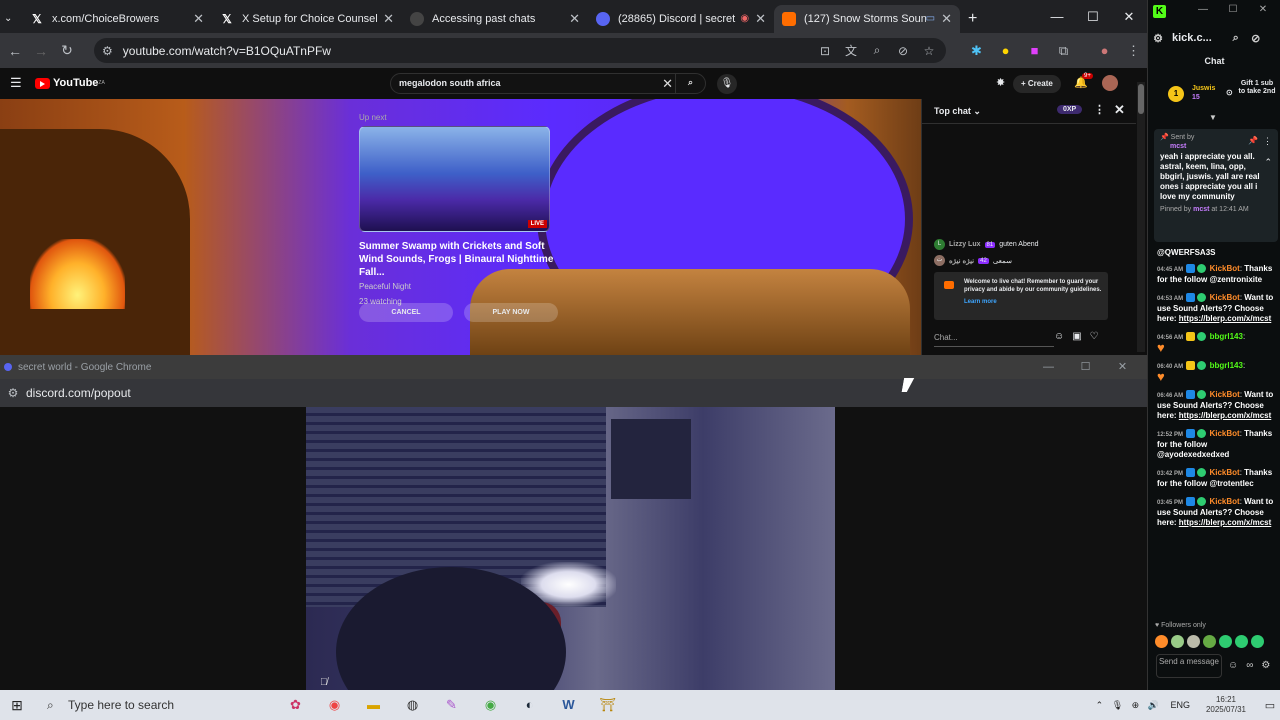 This screenshot has width=1280, height=720. Describe the element at coordinates (867, 18) in the screenshot. I see `tab-youtube-snow-storms: (127) Snow Storms Sounds ▭ ✕` at that location.